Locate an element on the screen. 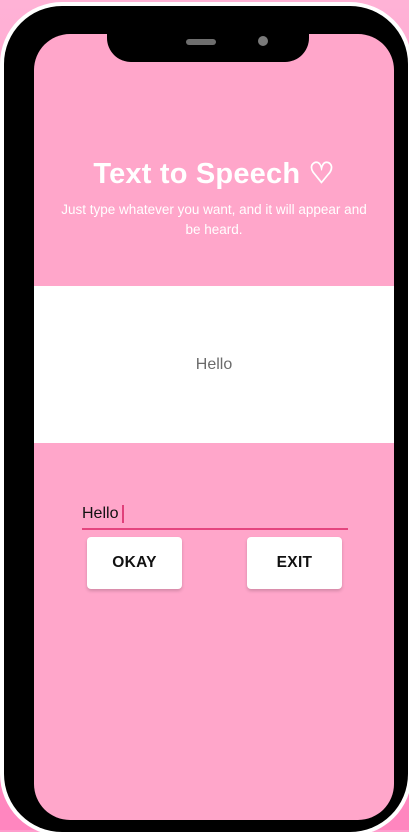  text-input-container is located at coordinates (215, 515).